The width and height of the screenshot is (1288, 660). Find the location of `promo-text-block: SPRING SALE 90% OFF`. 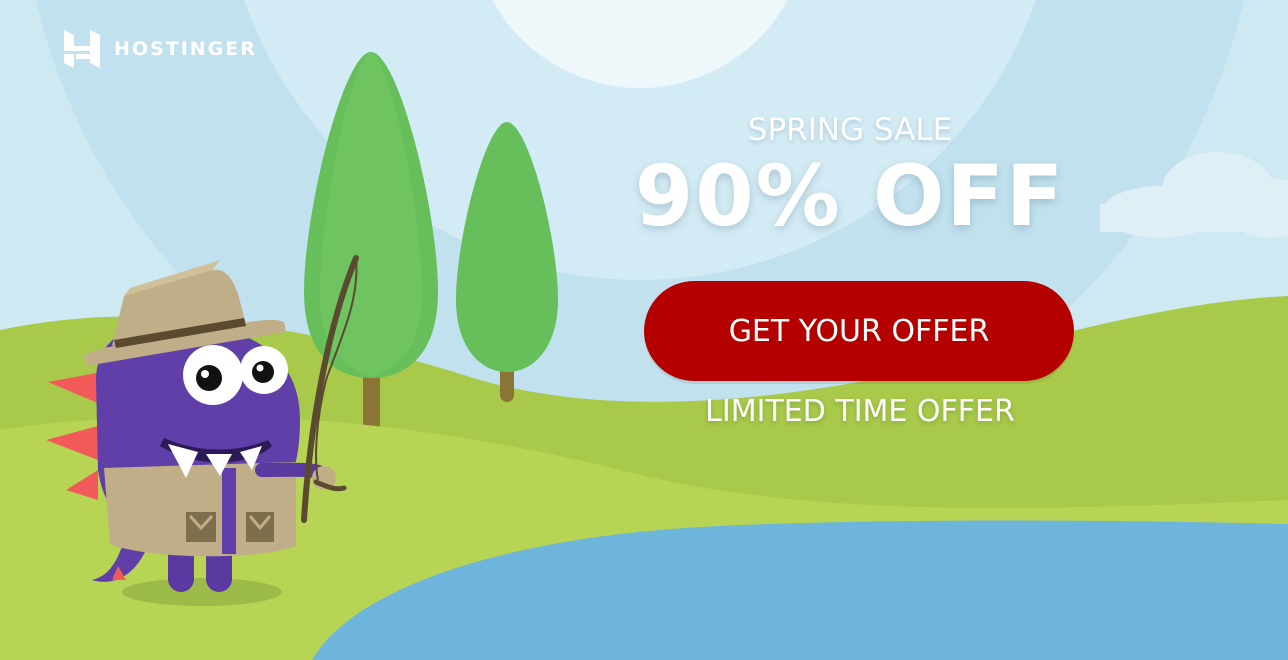

promo-text-block: SPRING SALE 90% OFF is located at coordinates (850, 176).